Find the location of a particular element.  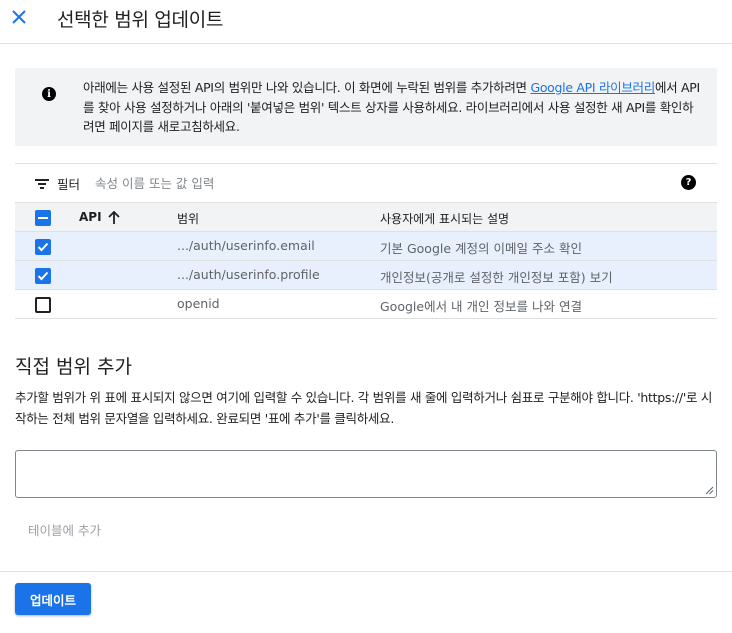

filter-icon is located at coordinates (42, 184).